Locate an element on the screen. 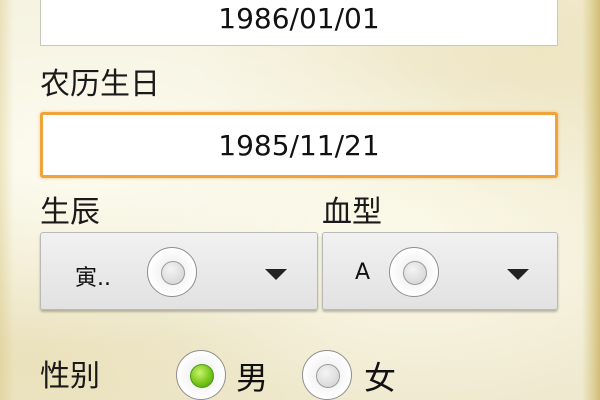 The image size is (600, 400). gender-female-label: 女 is located at coordinates (380, 378).